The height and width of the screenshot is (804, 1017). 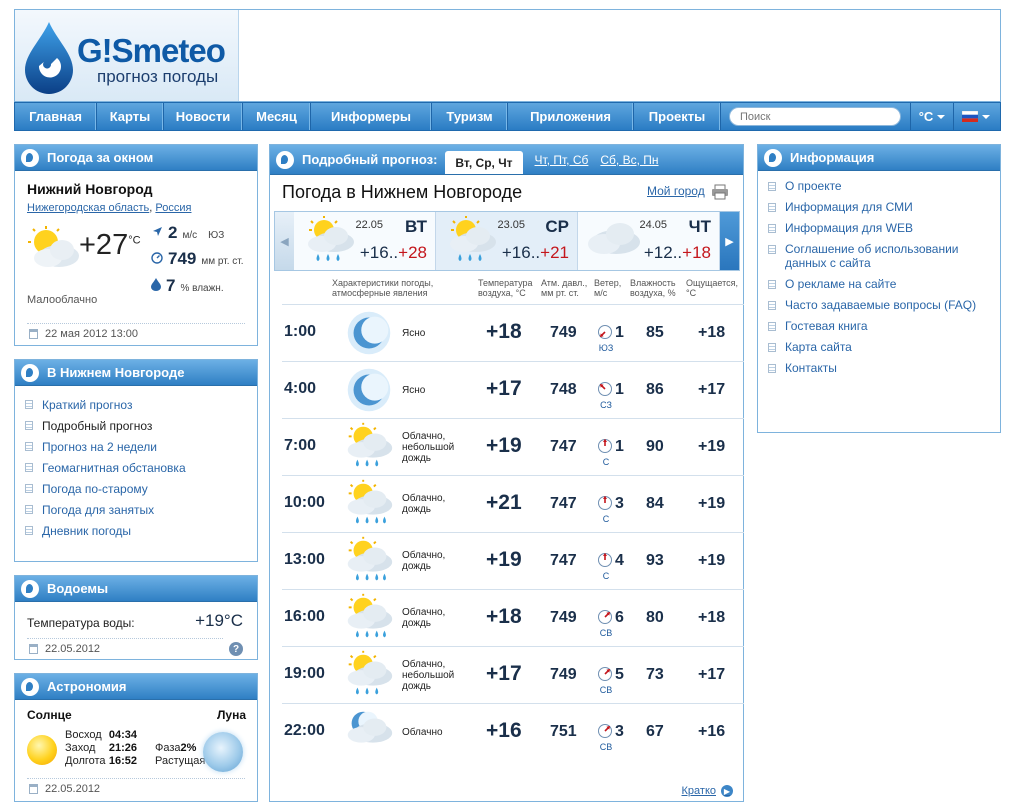 I want to click on city-link-item: Геомагнитная обстановка, so click(x=105, y=467).